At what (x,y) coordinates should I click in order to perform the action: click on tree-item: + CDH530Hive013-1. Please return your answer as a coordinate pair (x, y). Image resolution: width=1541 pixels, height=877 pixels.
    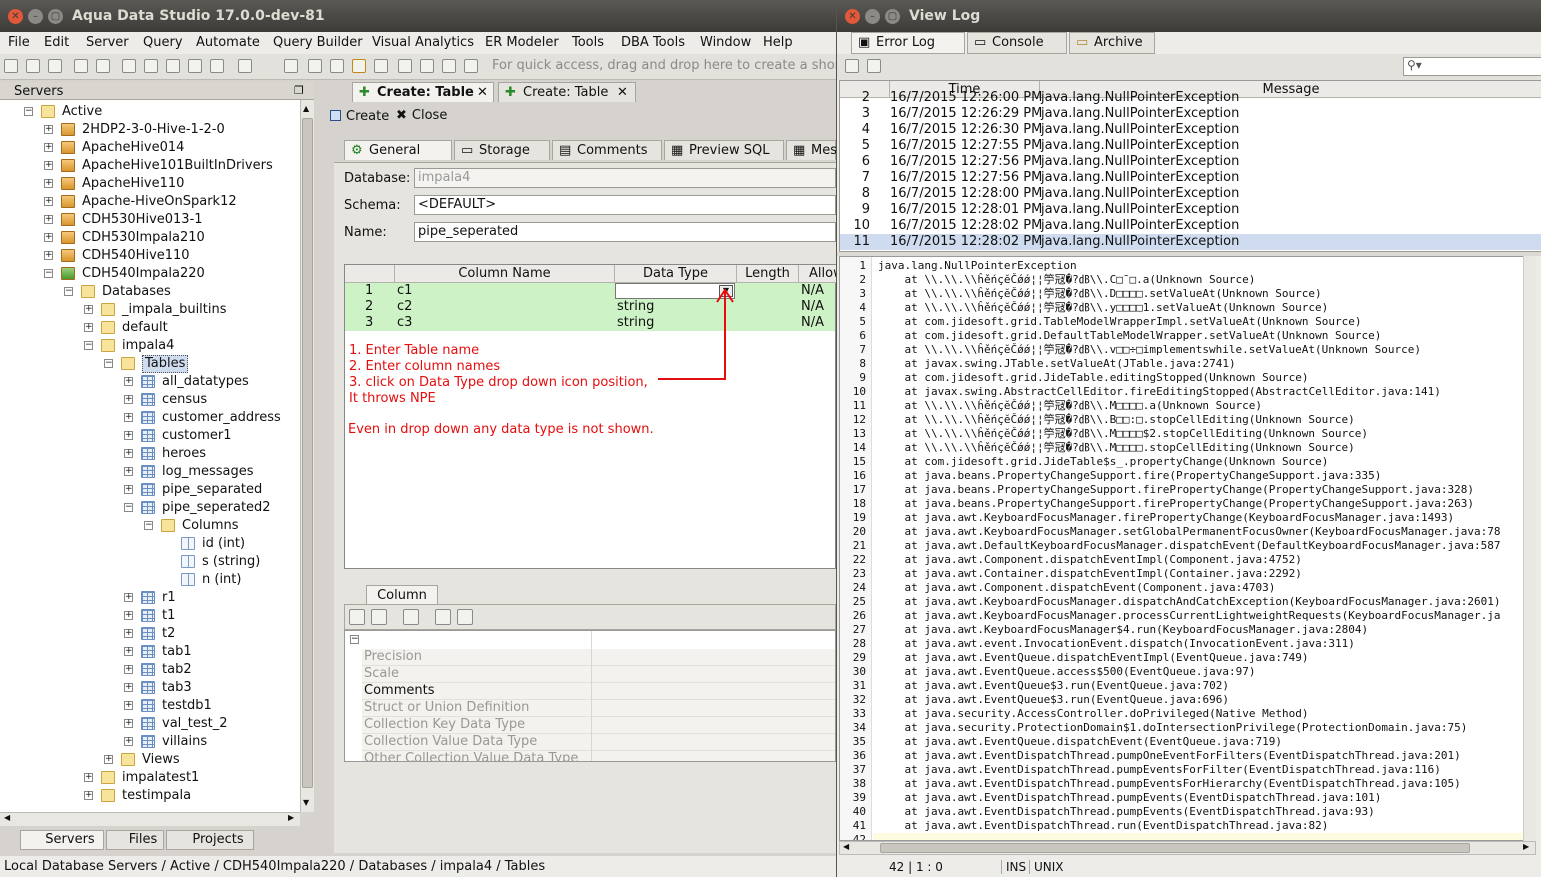
    Looking at the image, I should click on (150, 220).